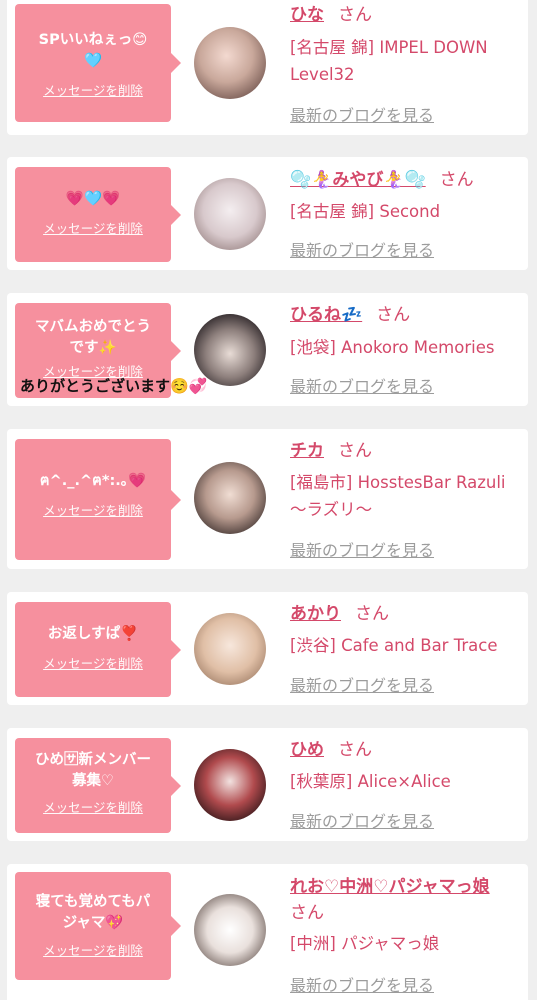  I want to click on member-name-link: ひな, so click(307, 15).